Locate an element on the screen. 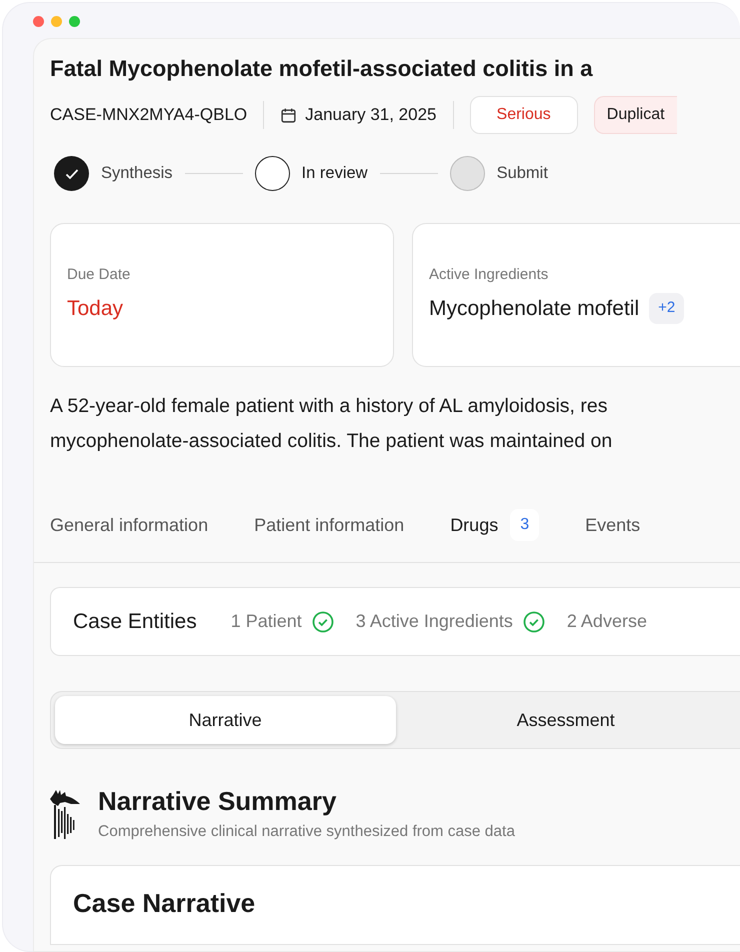  entity-count: 3 Active Ingredients is located at coordinates (434, 621).